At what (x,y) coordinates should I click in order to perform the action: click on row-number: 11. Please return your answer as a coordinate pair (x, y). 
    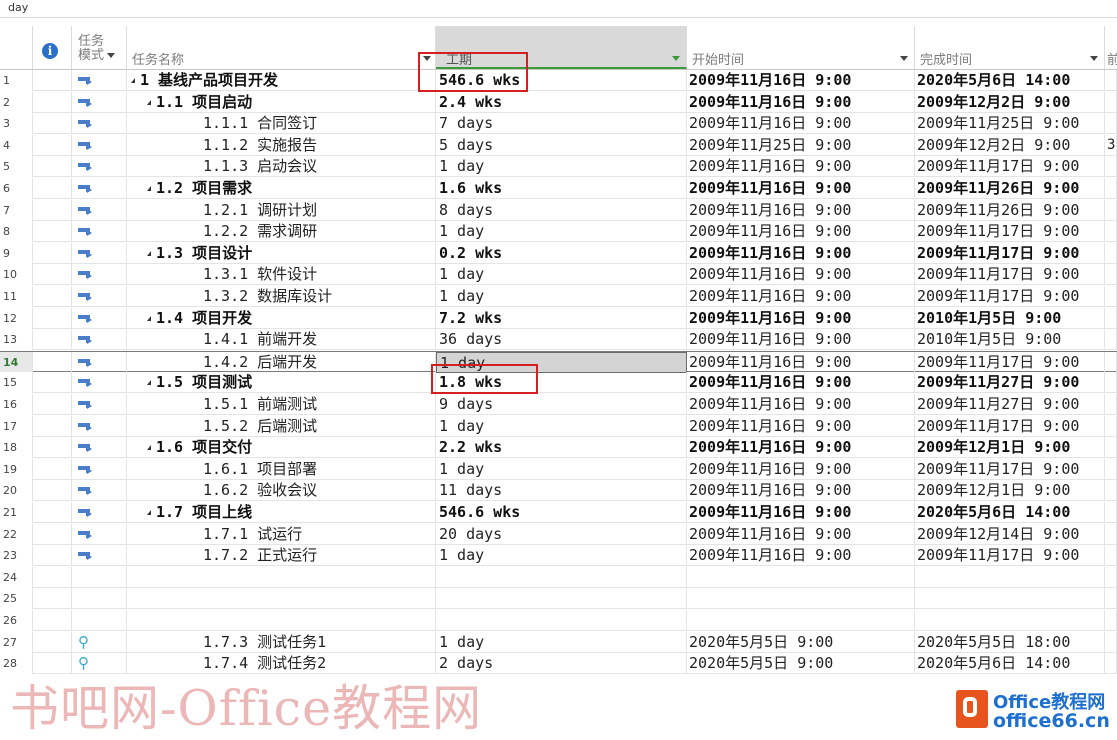
    Looking at the image, I should click on (16, 296).